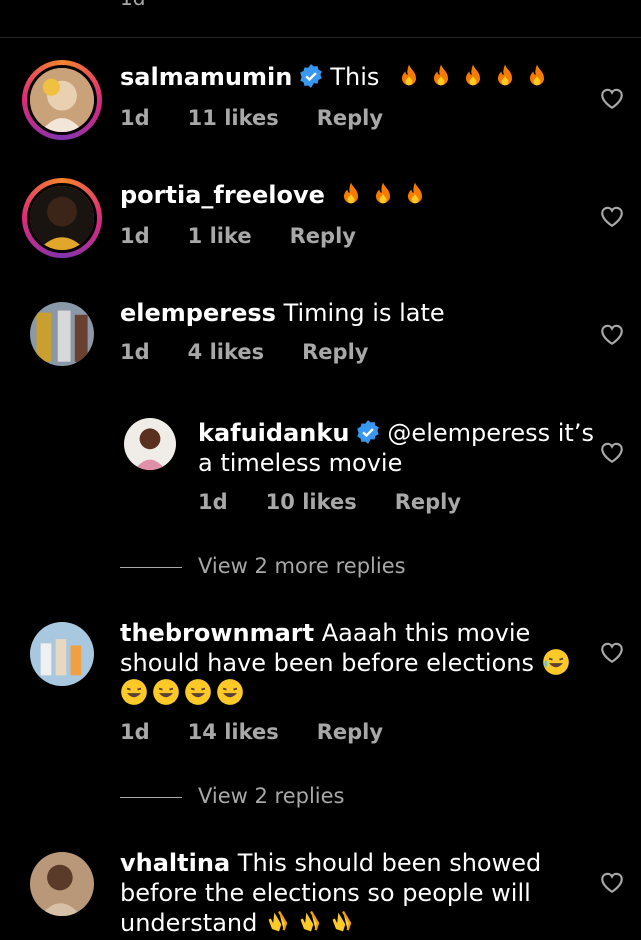 The width and height of the screenshot is (641, 940). What do you see at coordinates (320, 37) in the screenshot?
I see `divider` at bounding box center [320, 37].